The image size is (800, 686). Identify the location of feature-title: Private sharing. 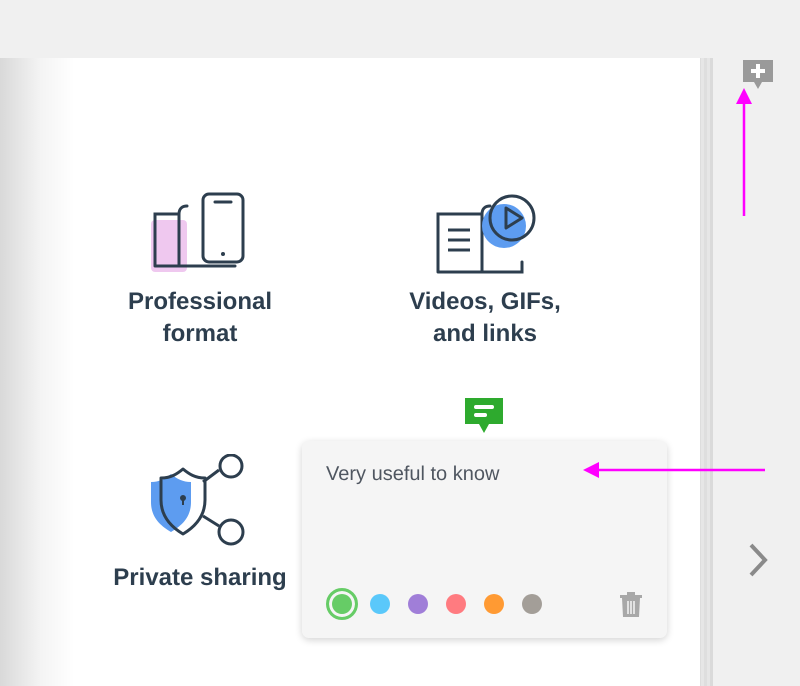
(200, 578).